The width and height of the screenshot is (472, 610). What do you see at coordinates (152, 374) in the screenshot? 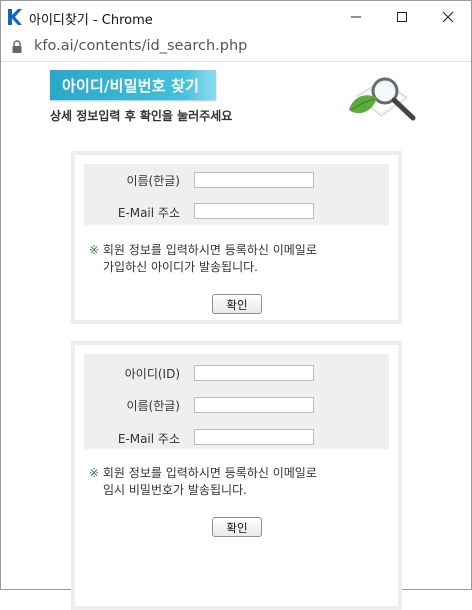
I see `id-label: 아이디(ID)` at bounding box center [152, 374].